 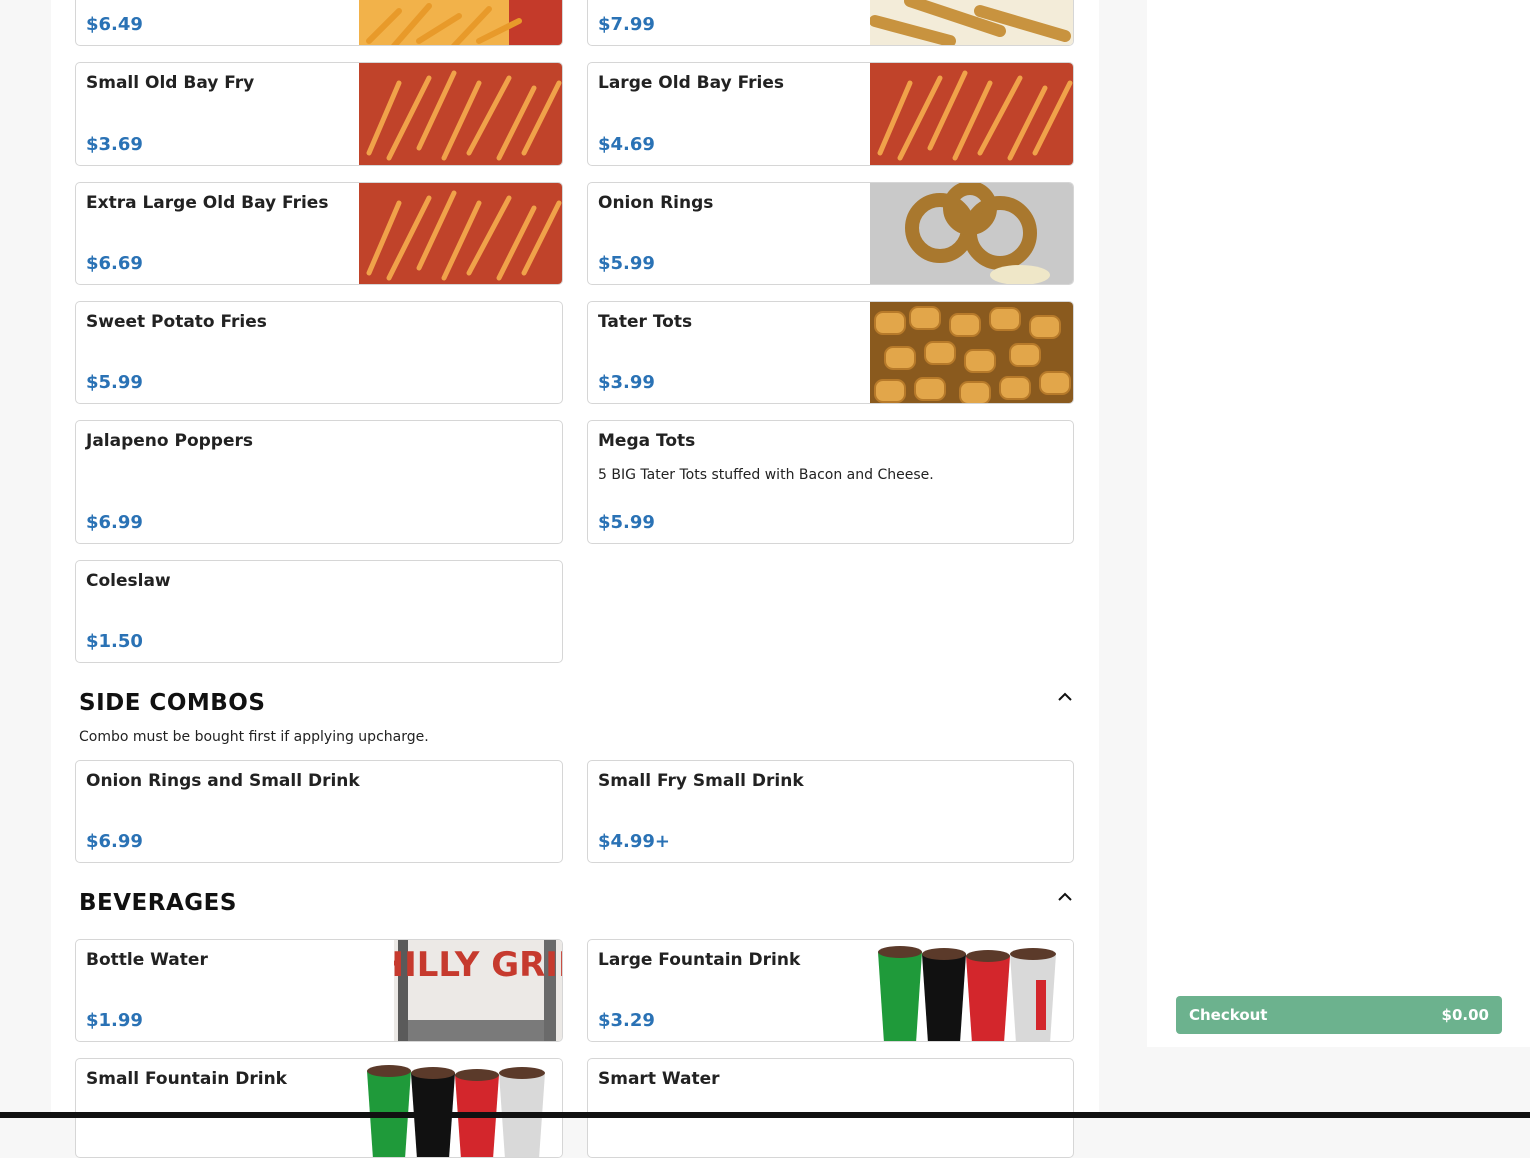 What do you see at coordinates (659, 1079) in the screenshot?
I see `item-name: Smart Water` at bounding box center [659, 1079].